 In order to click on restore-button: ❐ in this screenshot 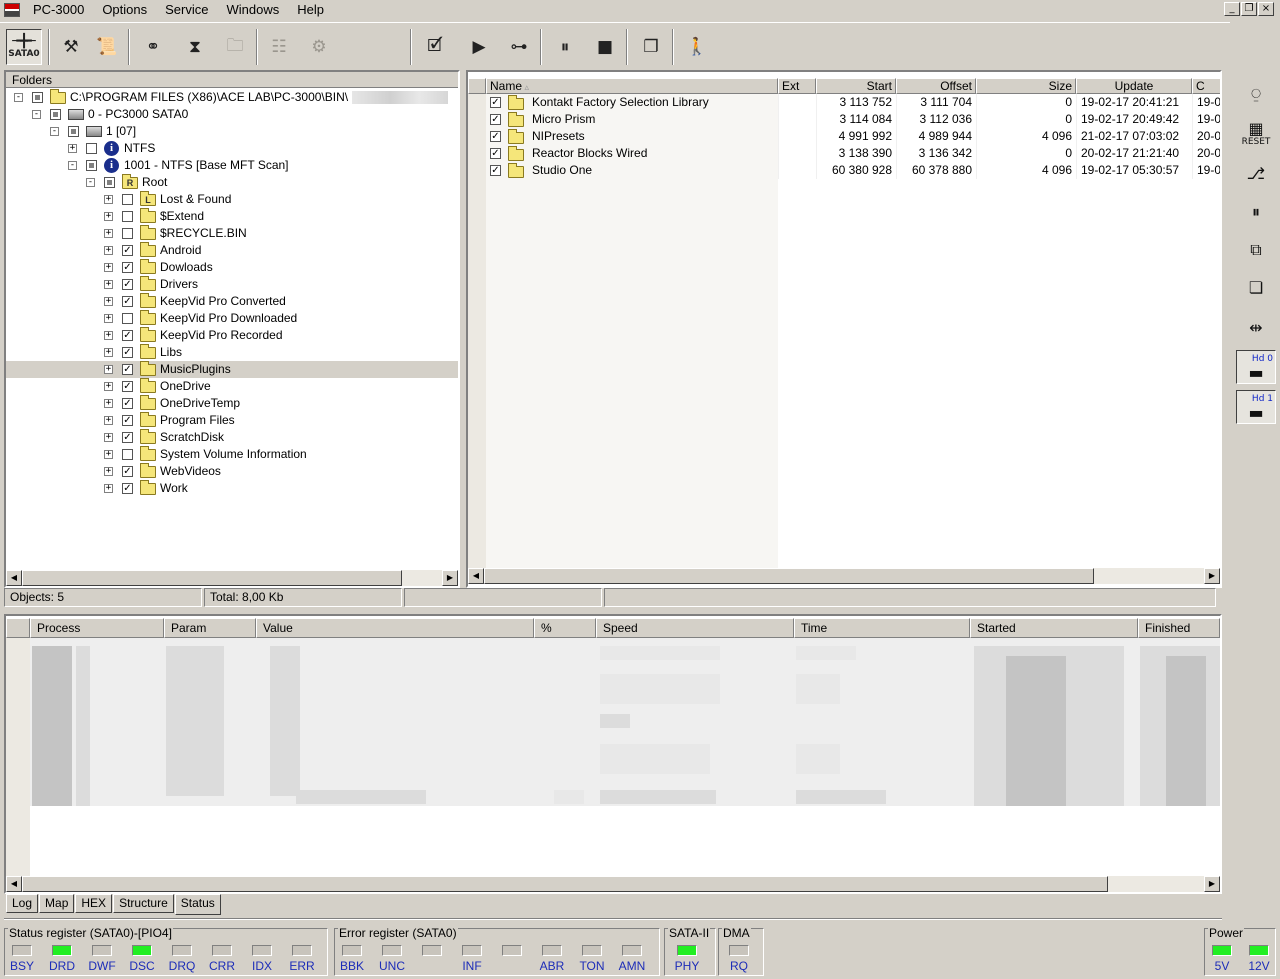, I will do `click(1249, 9)`.